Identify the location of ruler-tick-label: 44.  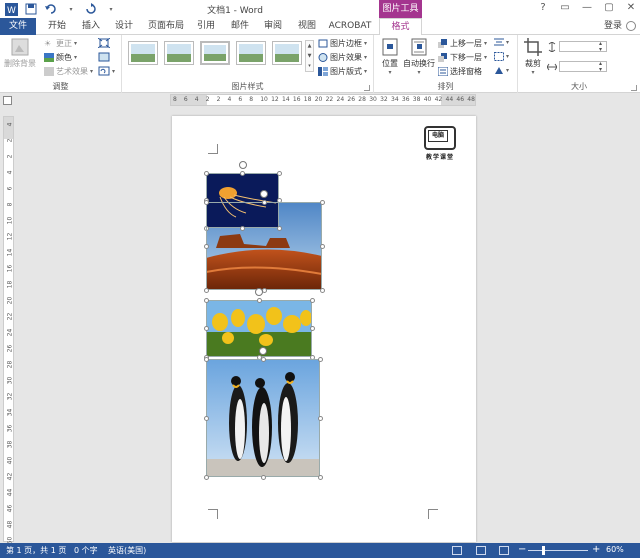
(449, 99).